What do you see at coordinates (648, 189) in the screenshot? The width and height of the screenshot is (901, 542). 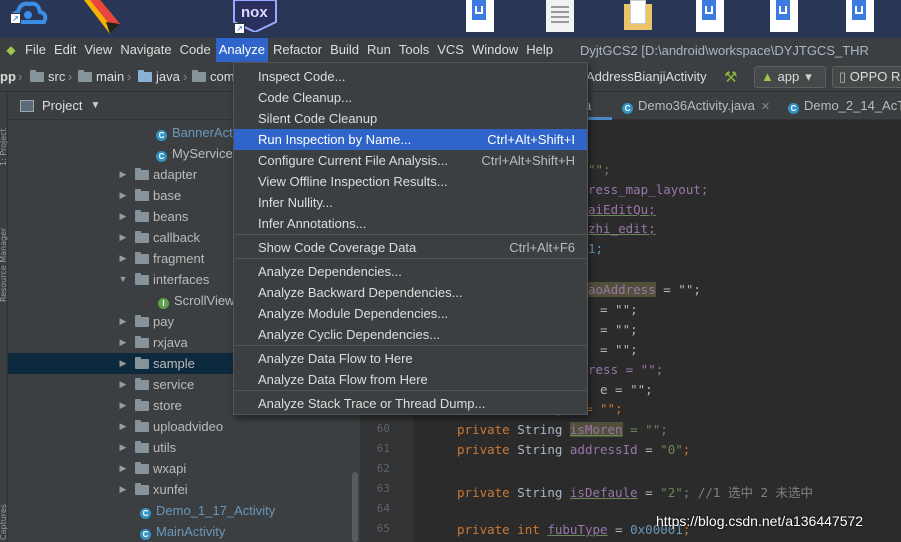 I see `code-line: ress_map_layout;` at bounding box center [648, 189].